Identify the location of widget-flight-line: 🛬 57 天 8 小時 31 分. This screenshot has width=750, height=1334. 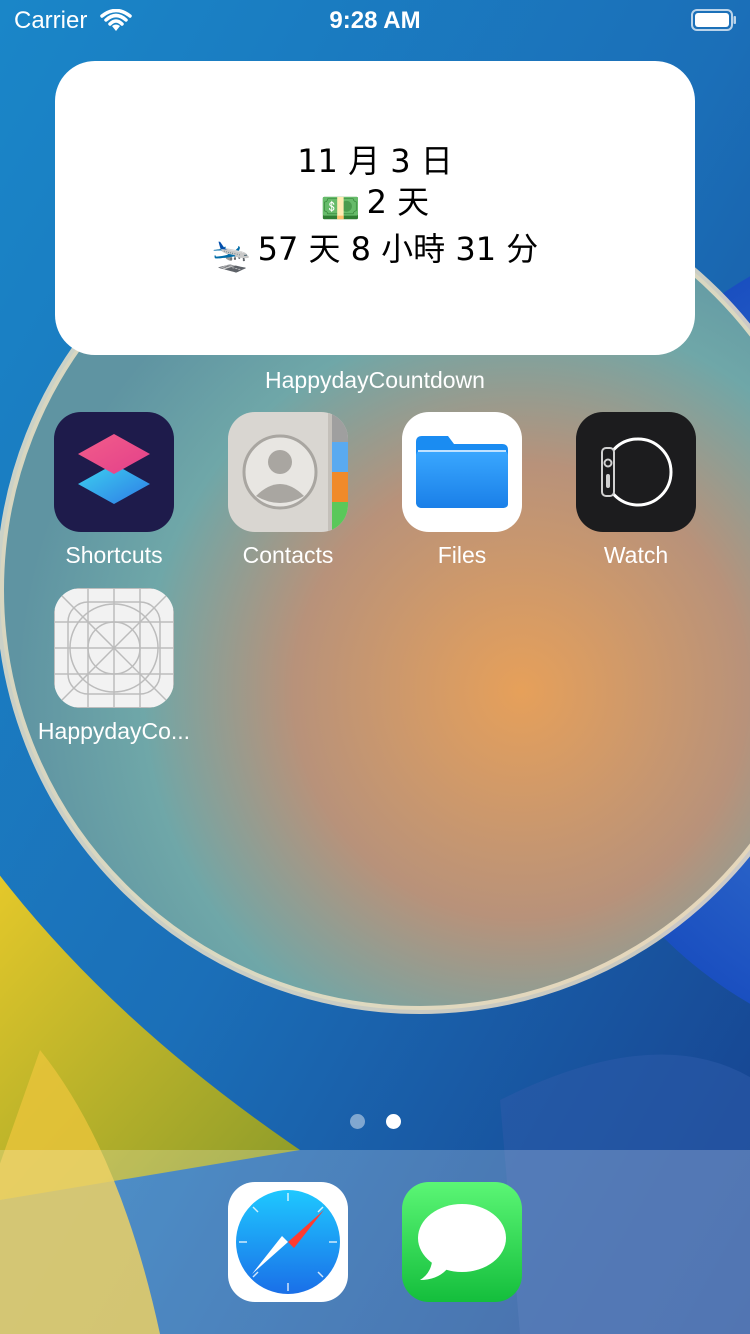
(375, 252).